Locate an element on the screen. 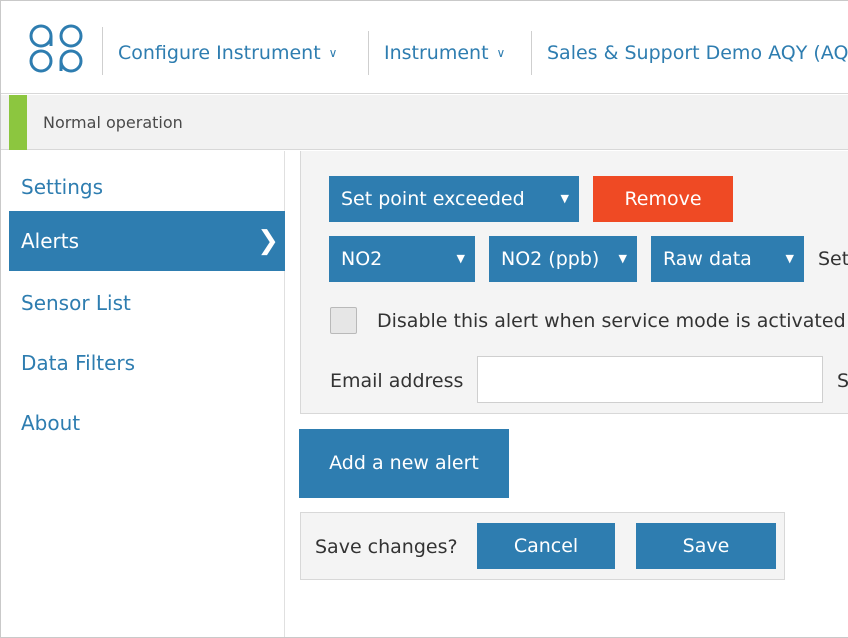  brand-logo-icon is located at coordinates (58, 49).